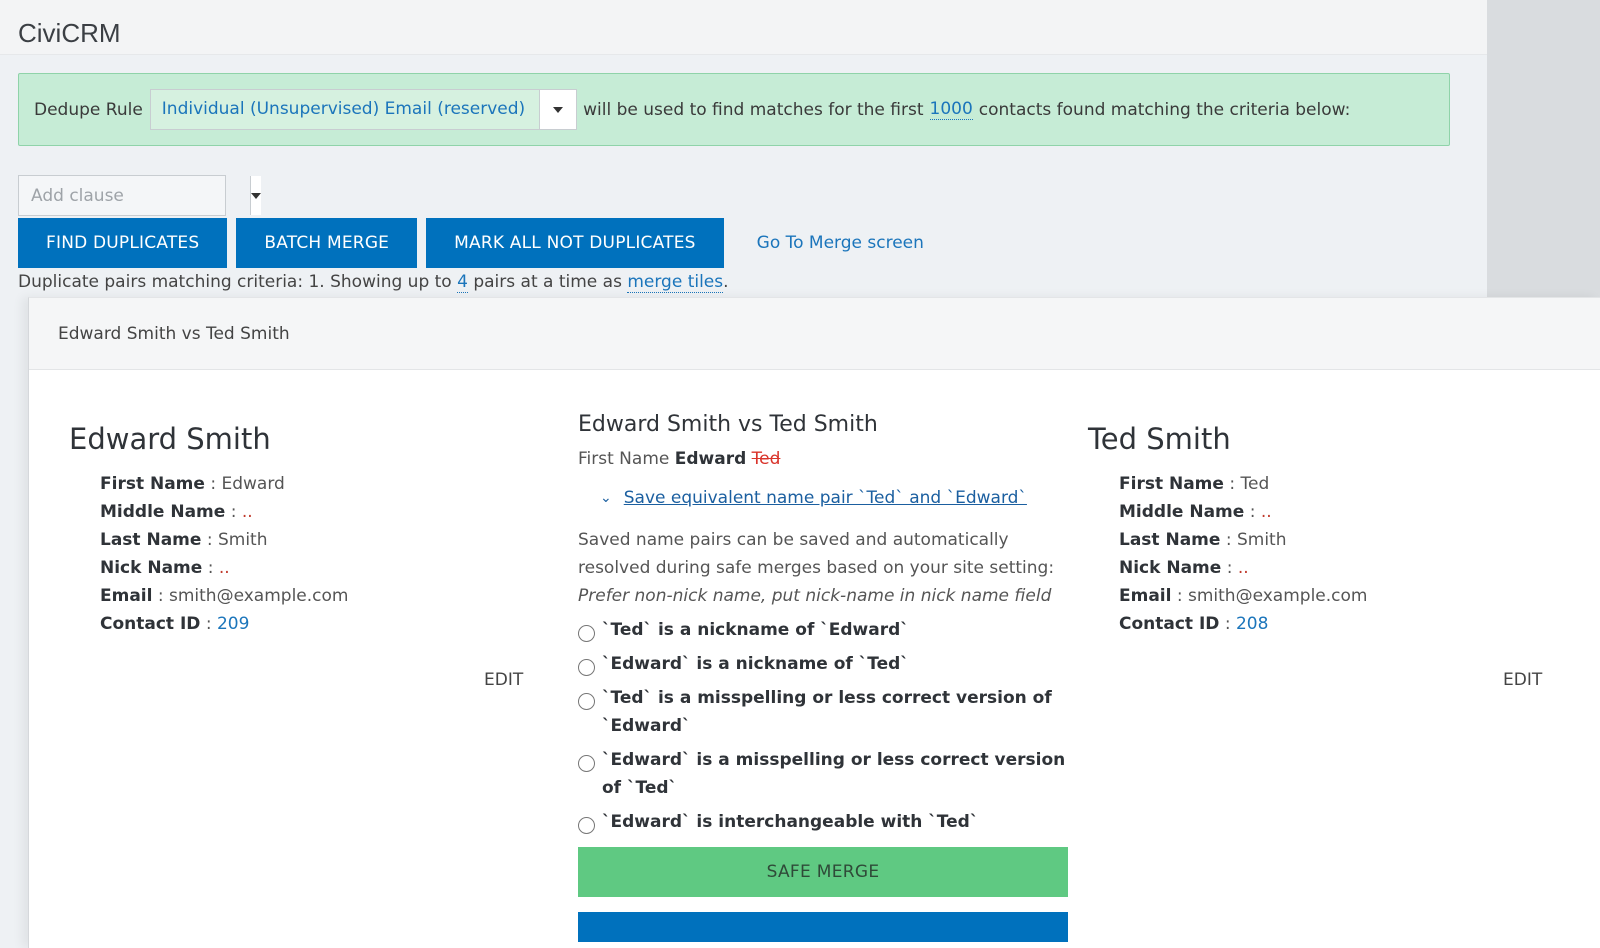  I want to click on merge-button, so click(823, 927).